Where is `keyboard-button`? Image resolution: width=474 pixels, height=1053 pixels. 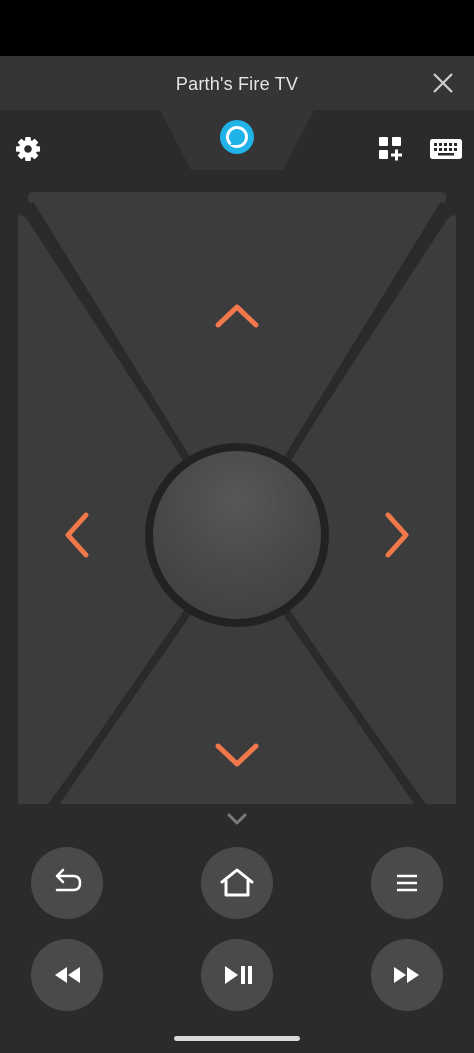 keyboard-button is located at coordinates (446, 149).